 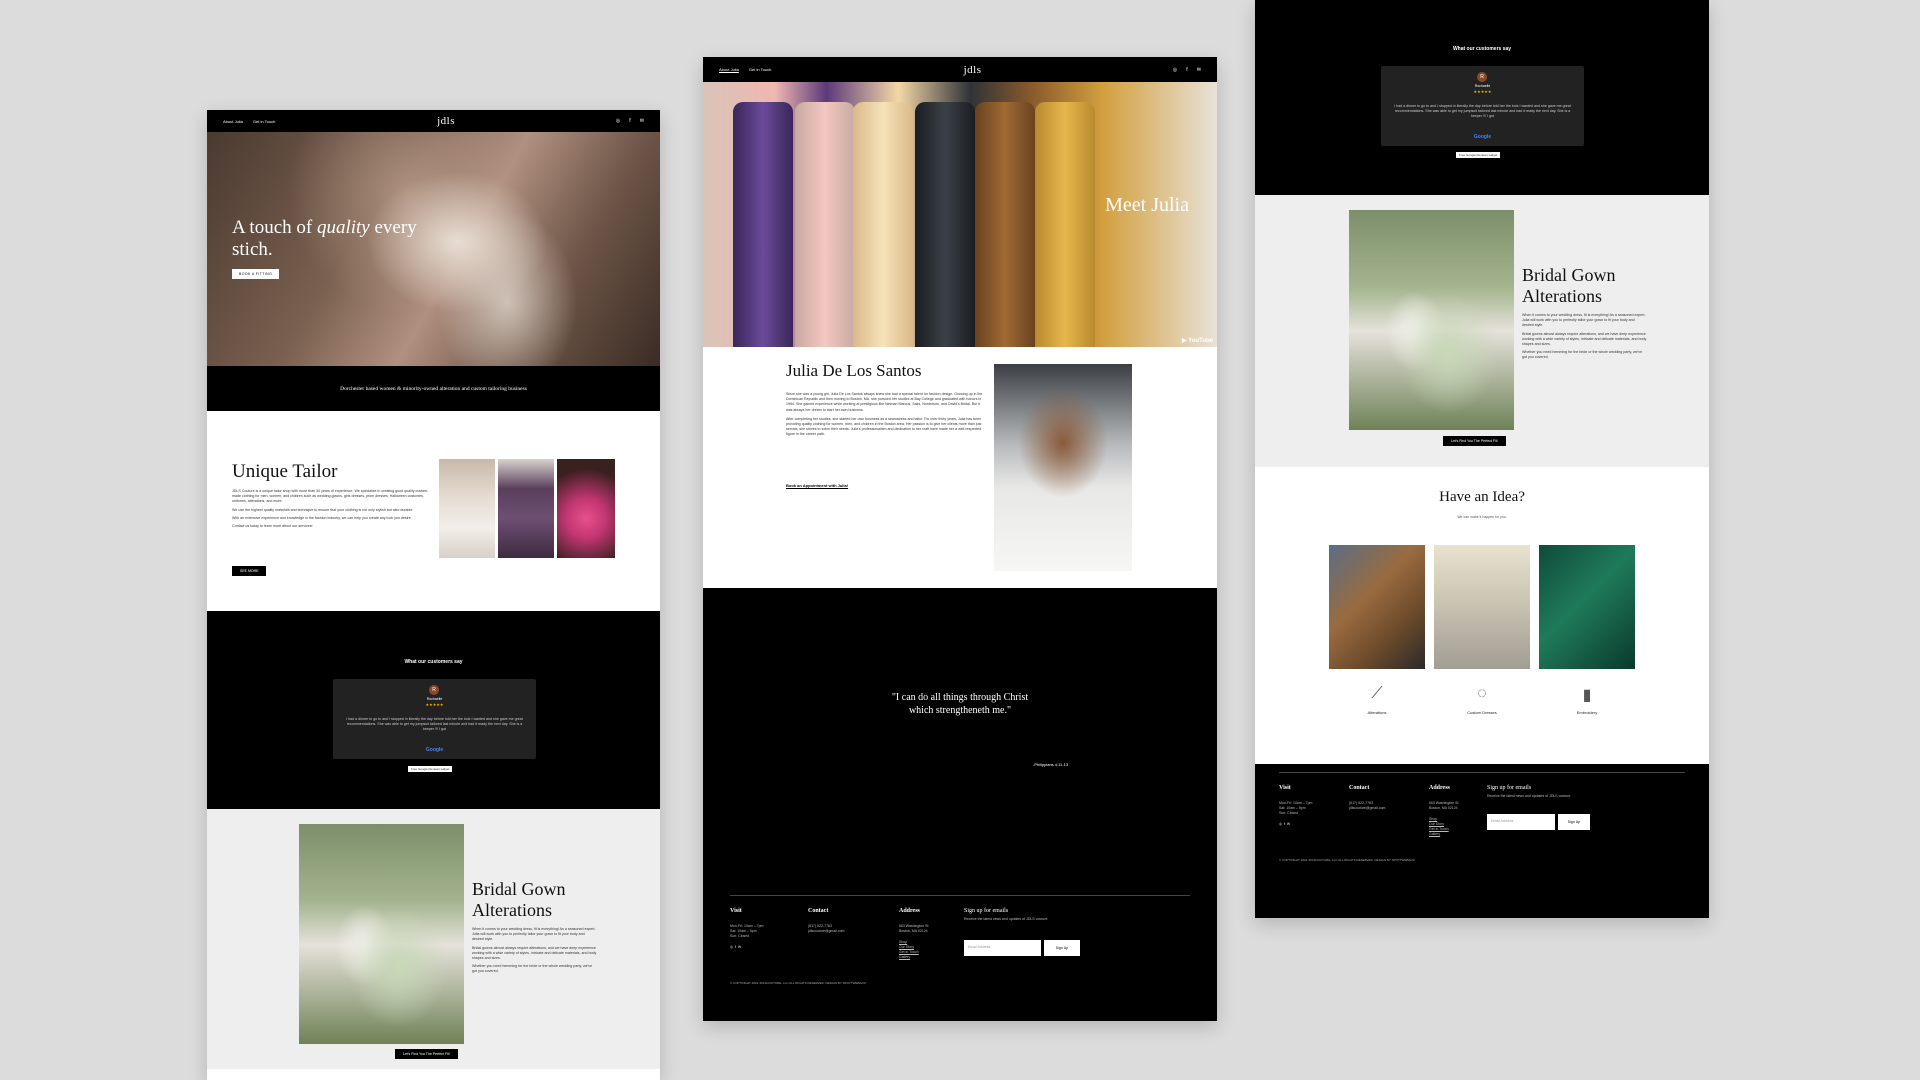 I want to click on hero-text-emphasis: quality, so click(x=343, y=227).